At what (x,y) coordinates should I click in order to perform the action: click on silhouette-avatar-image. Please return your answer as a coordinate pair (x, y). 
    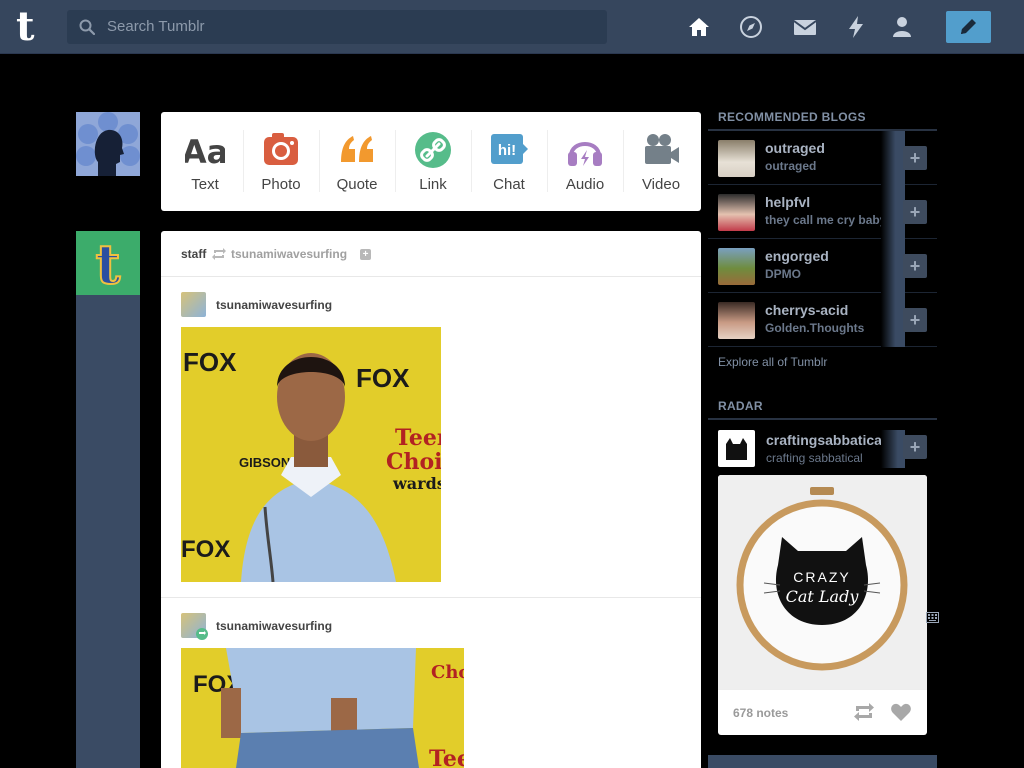
    Looking at the image, I should click on (108, 144).